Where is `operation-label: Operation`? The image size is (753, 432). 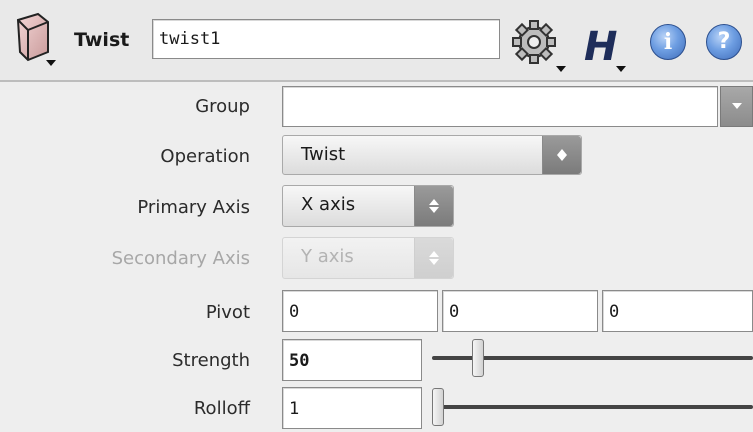 operation-label: Operation is located at coordinates (205, 156).